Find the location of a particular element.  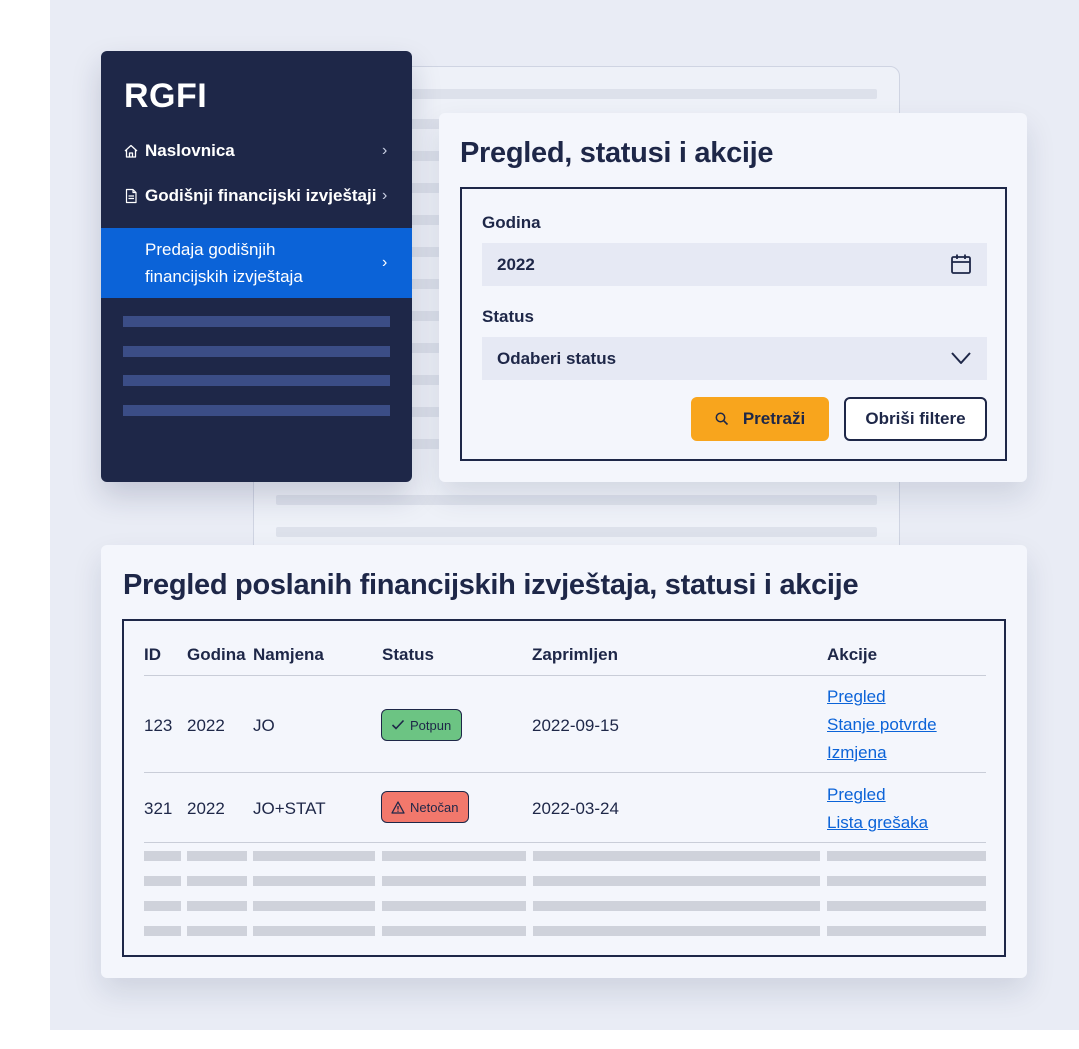

status-badge-label: Netočan is located at coordinates (434, 807).